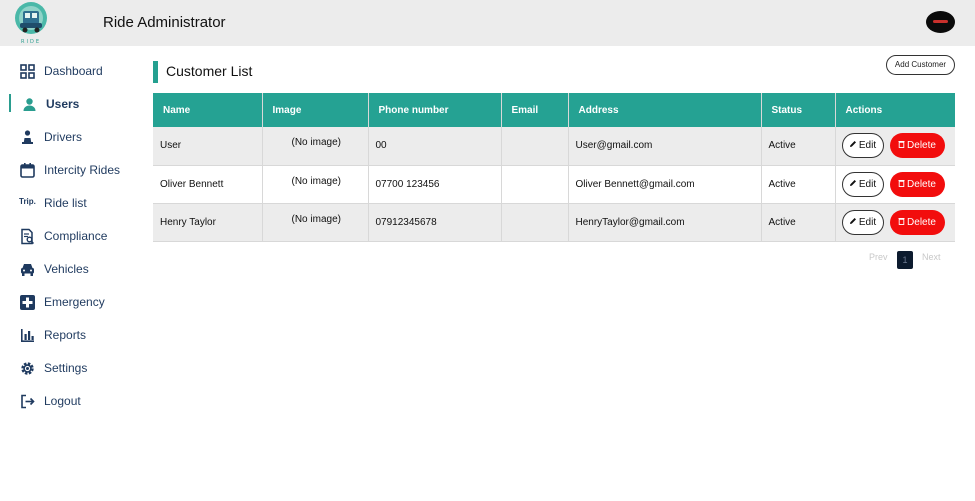 This screenshot has width=975, height=501. Describe the element at coordinates (895, 110) in the screenshot. I see `column-header-actions: Actions` at that location.